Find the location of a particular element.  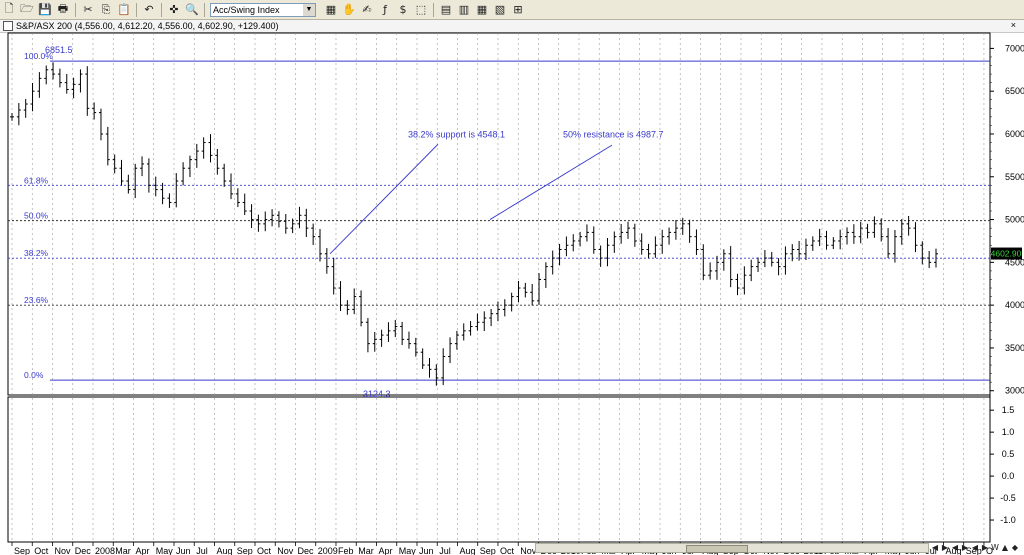

chart-nav-buttons: ◀ ▶ ◀ ▶ ◀ ▶ W ▲ ◆ is located at coordinates (975, 548).